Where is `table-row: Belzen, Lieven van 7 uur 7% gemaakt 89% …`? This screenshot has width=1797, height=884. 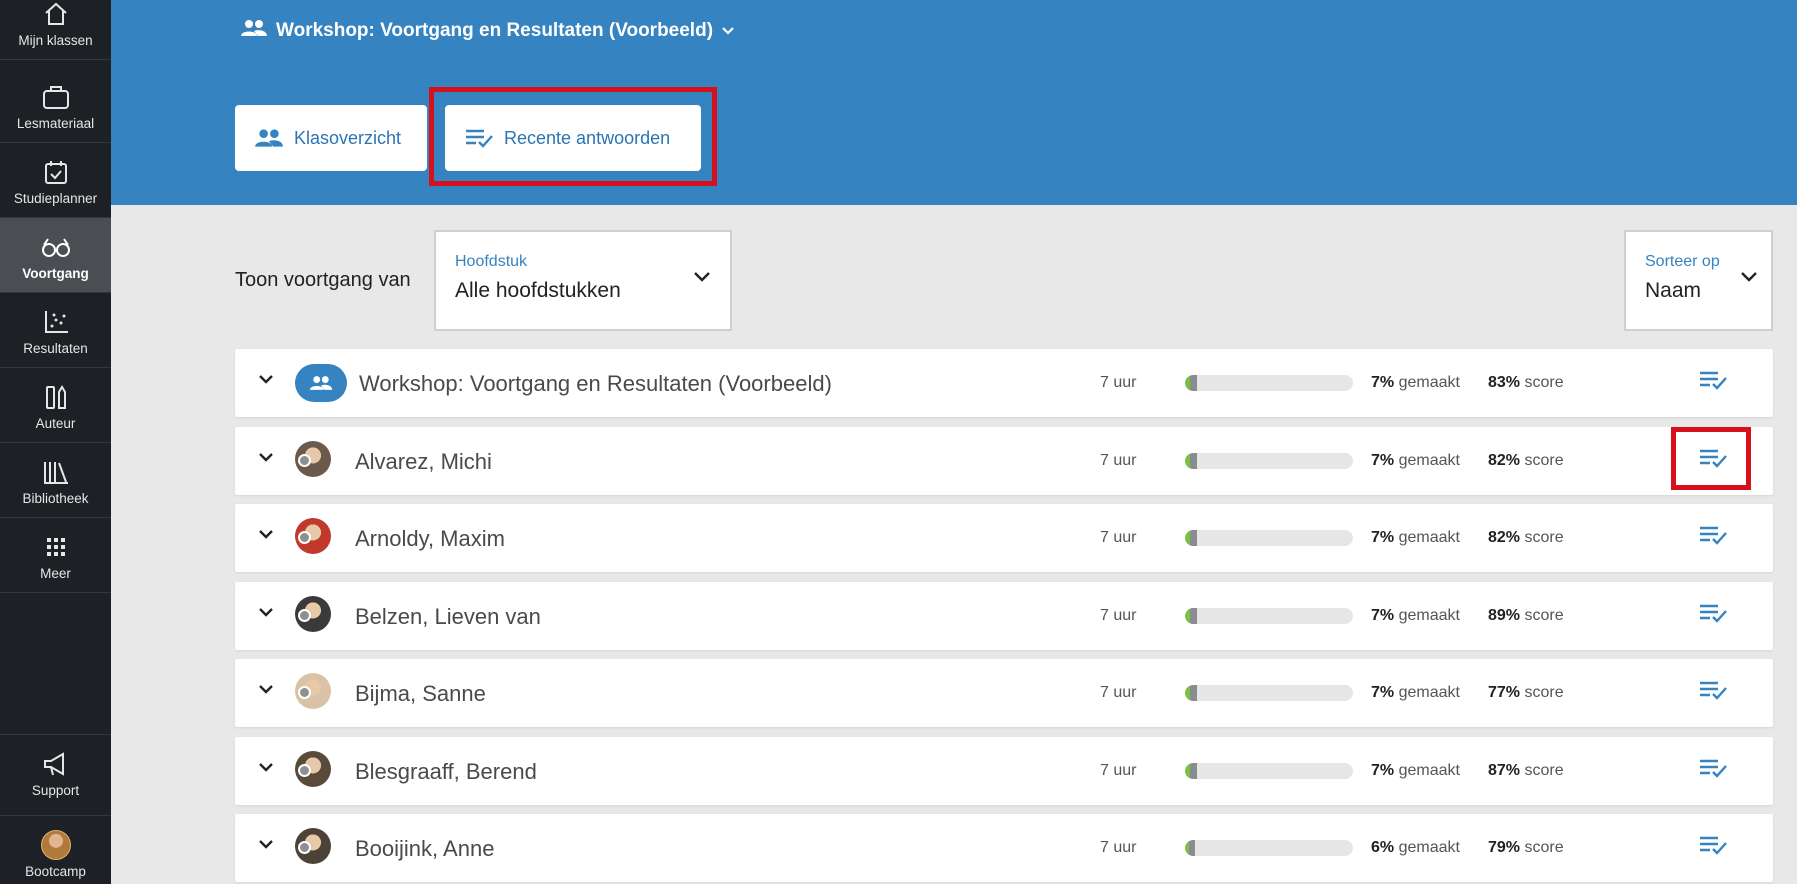
table-row: Belzen, Lieven van 7 uur 7% gemaakt 89% … is located at coordinates (1004, 616).